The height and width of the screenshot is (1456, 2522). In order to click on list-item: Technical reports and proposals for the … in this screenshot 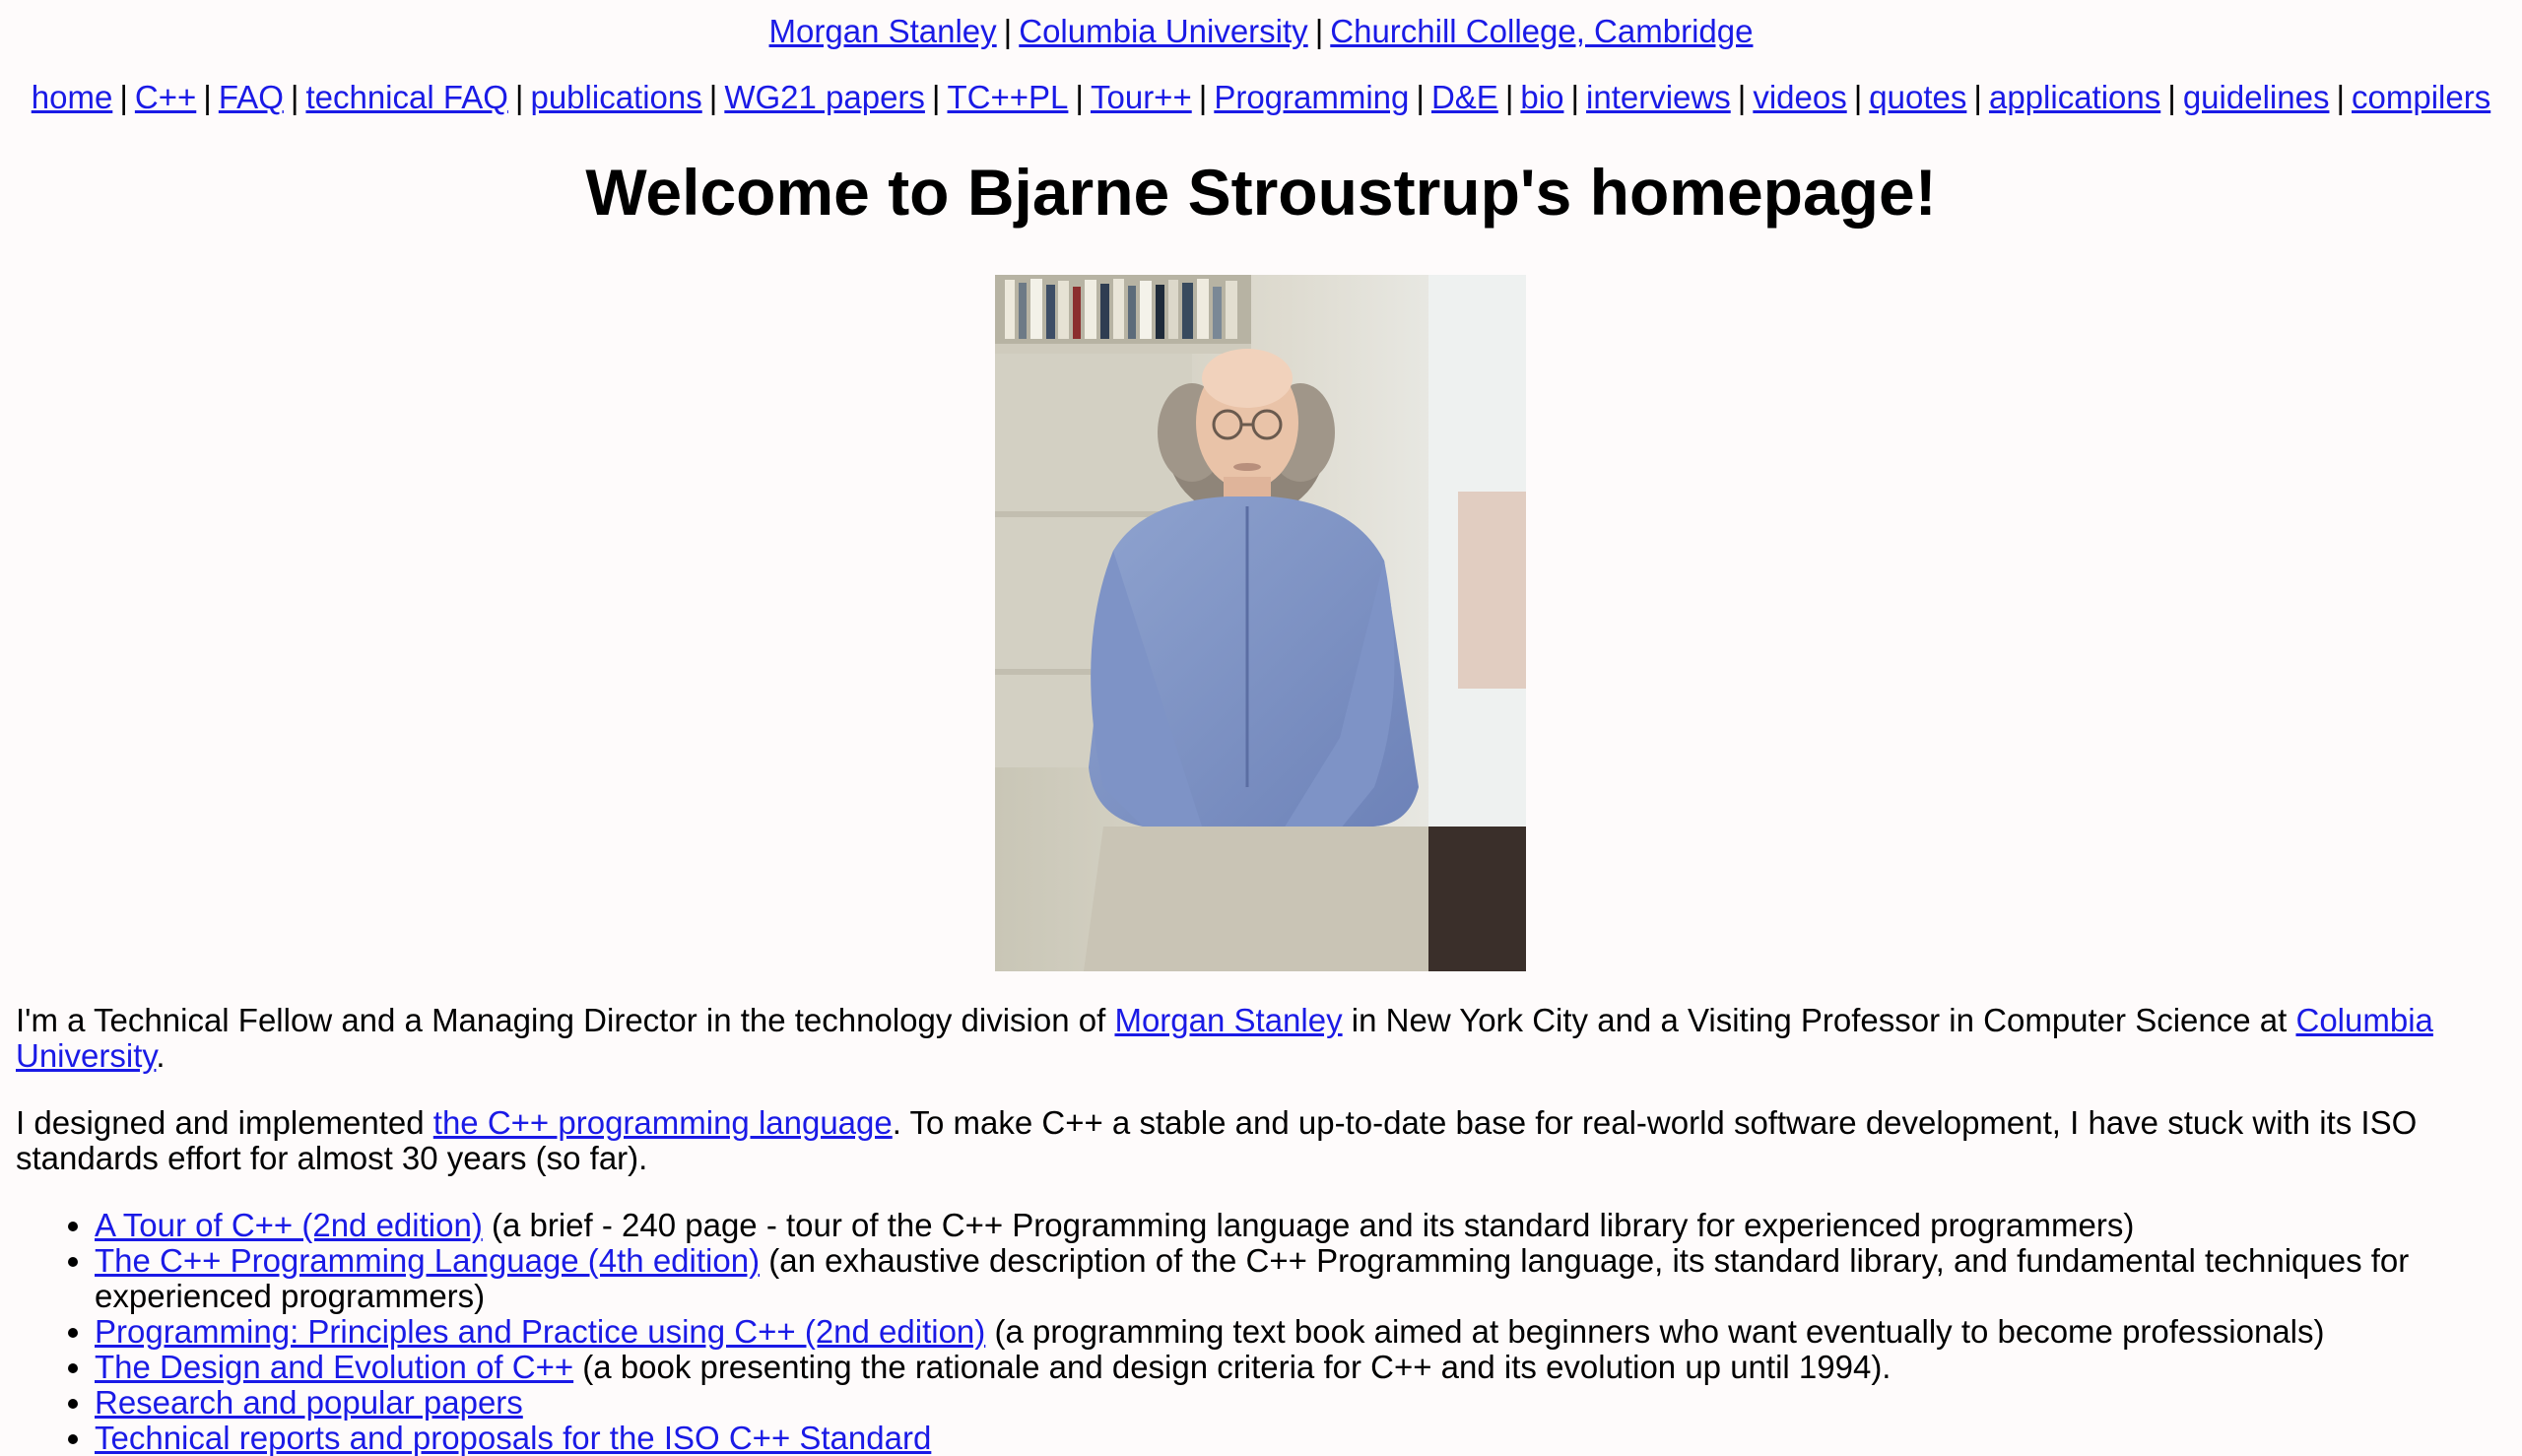, I will do `click(1308, 1438)`.